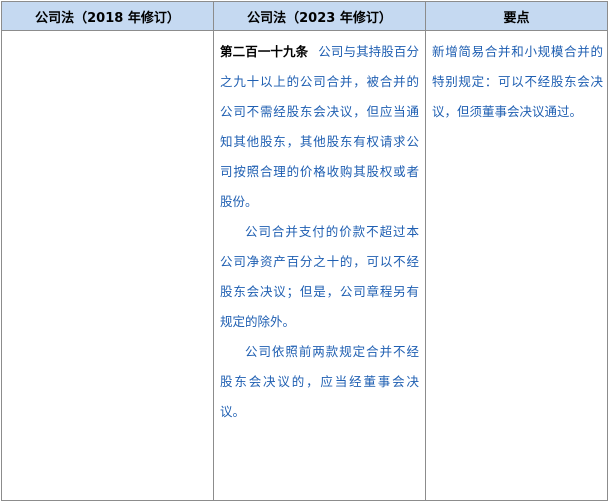 Image resolution: width=608 pixels, height=502 pixels. What do you see at coordinates (516, 16) in the screenshot?
I see `header-points: 要点` at bounding box center [516, 16].